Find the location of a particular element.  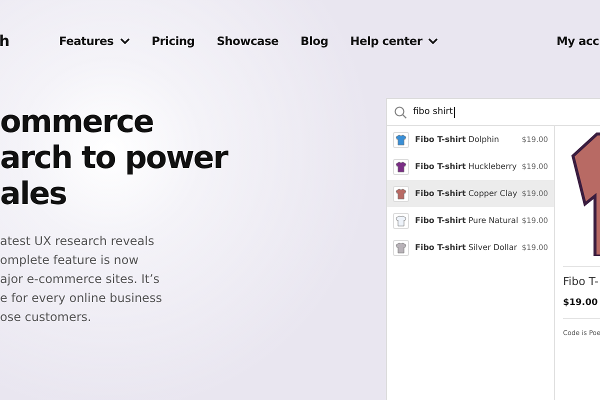

nav-link: Showcase is located at coordinates (247, 41).